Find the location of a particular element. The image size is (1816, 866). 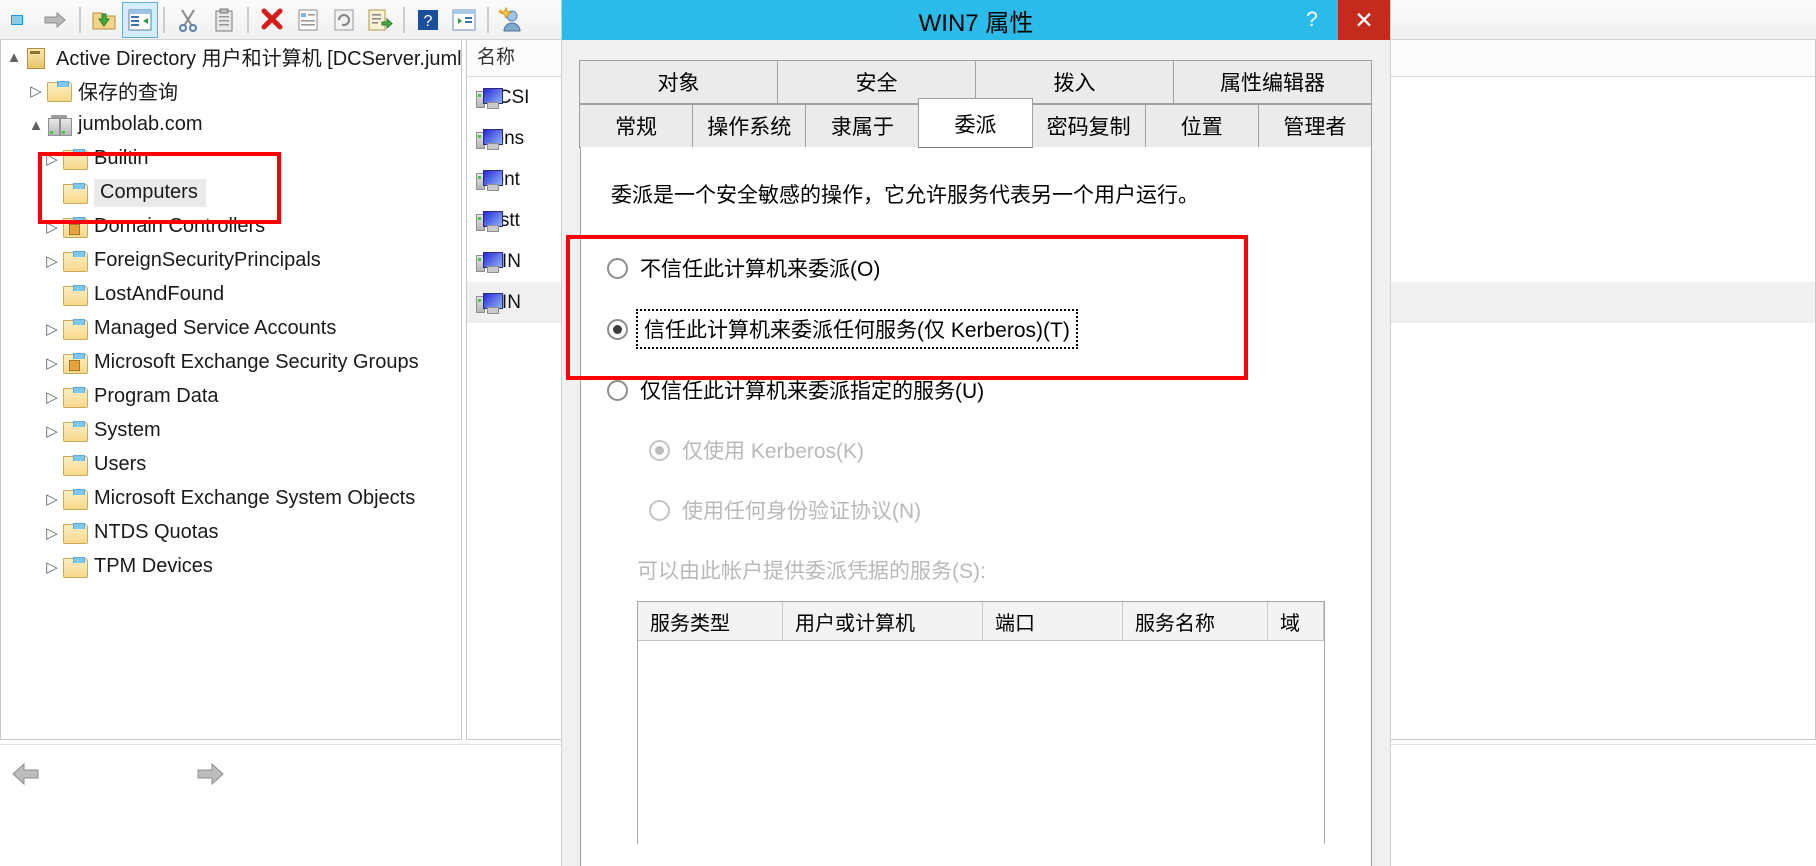

tab-label: 对象 is located at coordinates (678, 83).